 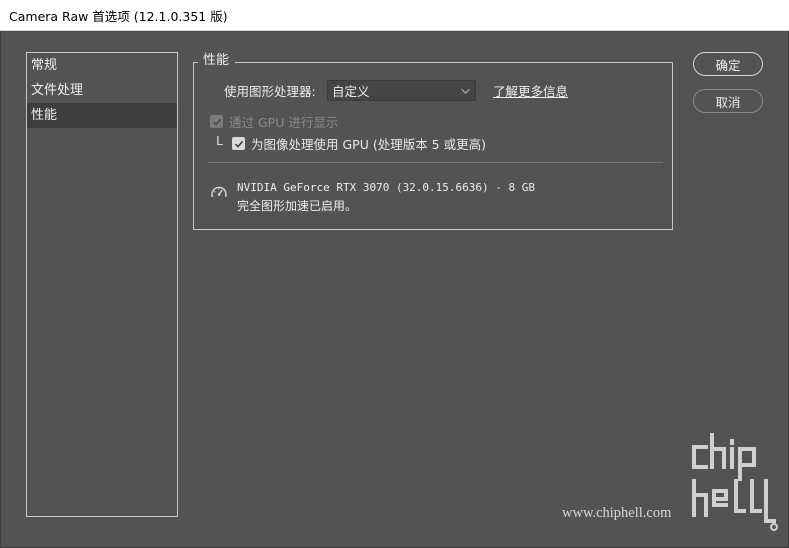 I want to click on sidebar-item-general: 常规, so click(x=102, y=65).